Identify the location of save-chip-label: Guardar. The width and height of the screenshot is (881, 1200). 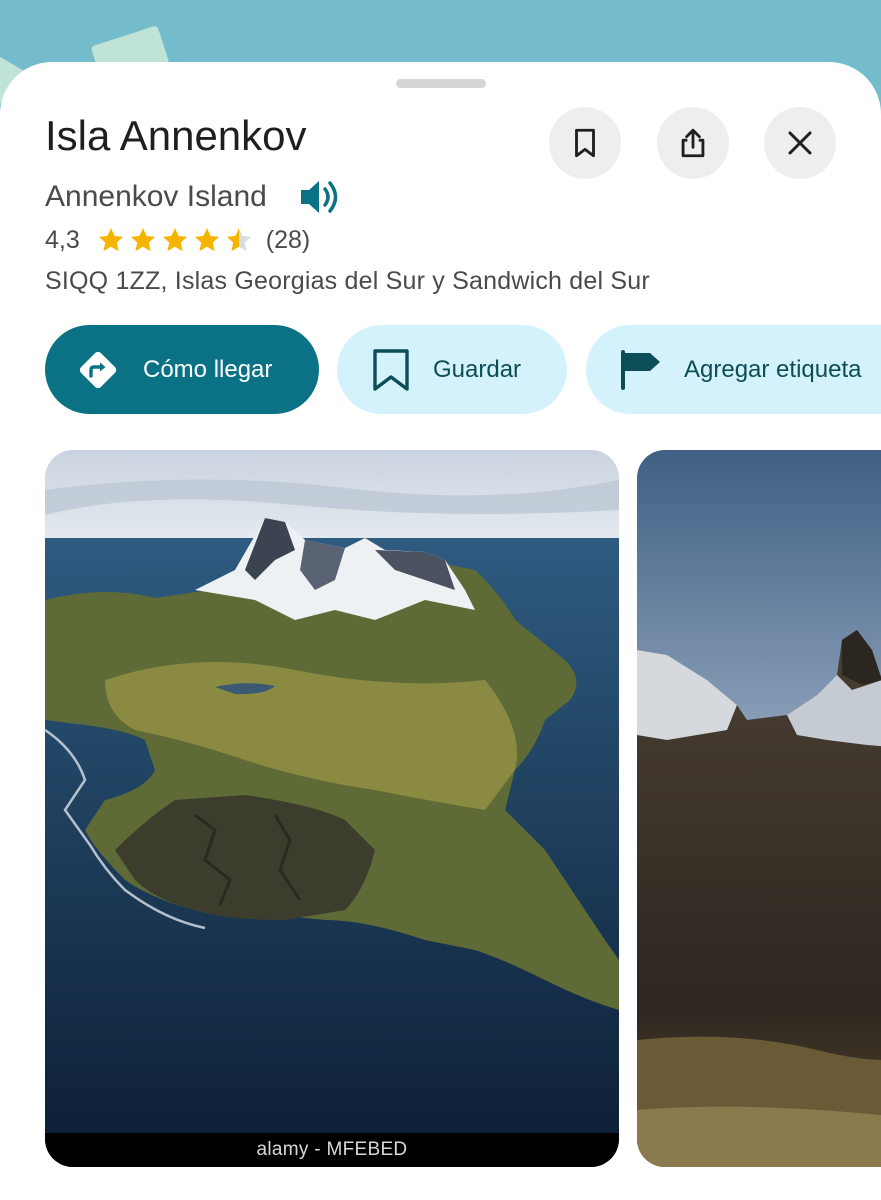
(477, 369).